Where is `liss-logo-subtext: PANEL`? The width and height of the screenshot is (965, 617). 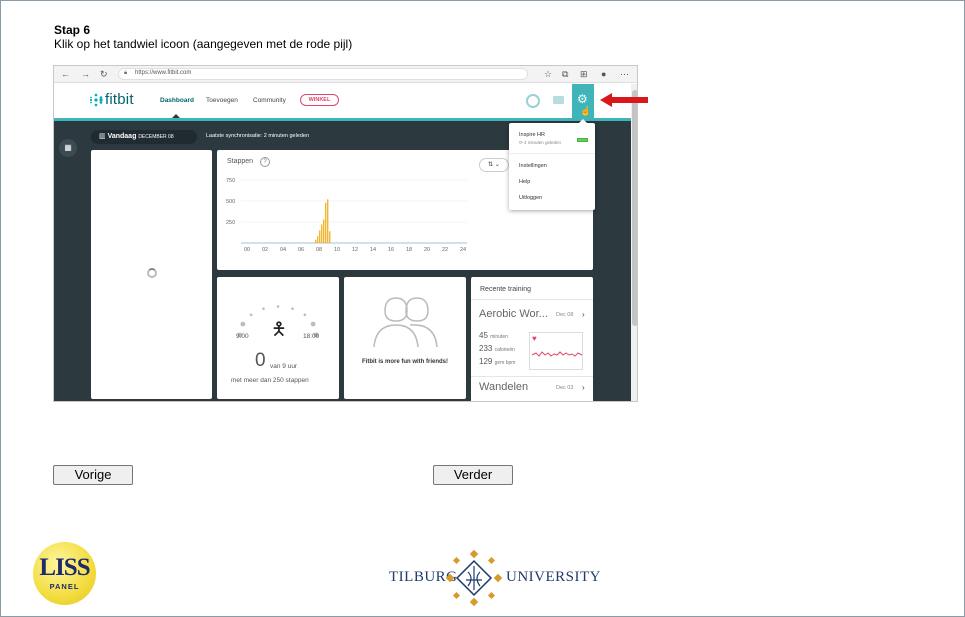 liss-logo-subtext: PANEL is located at coordinates (64, 586).